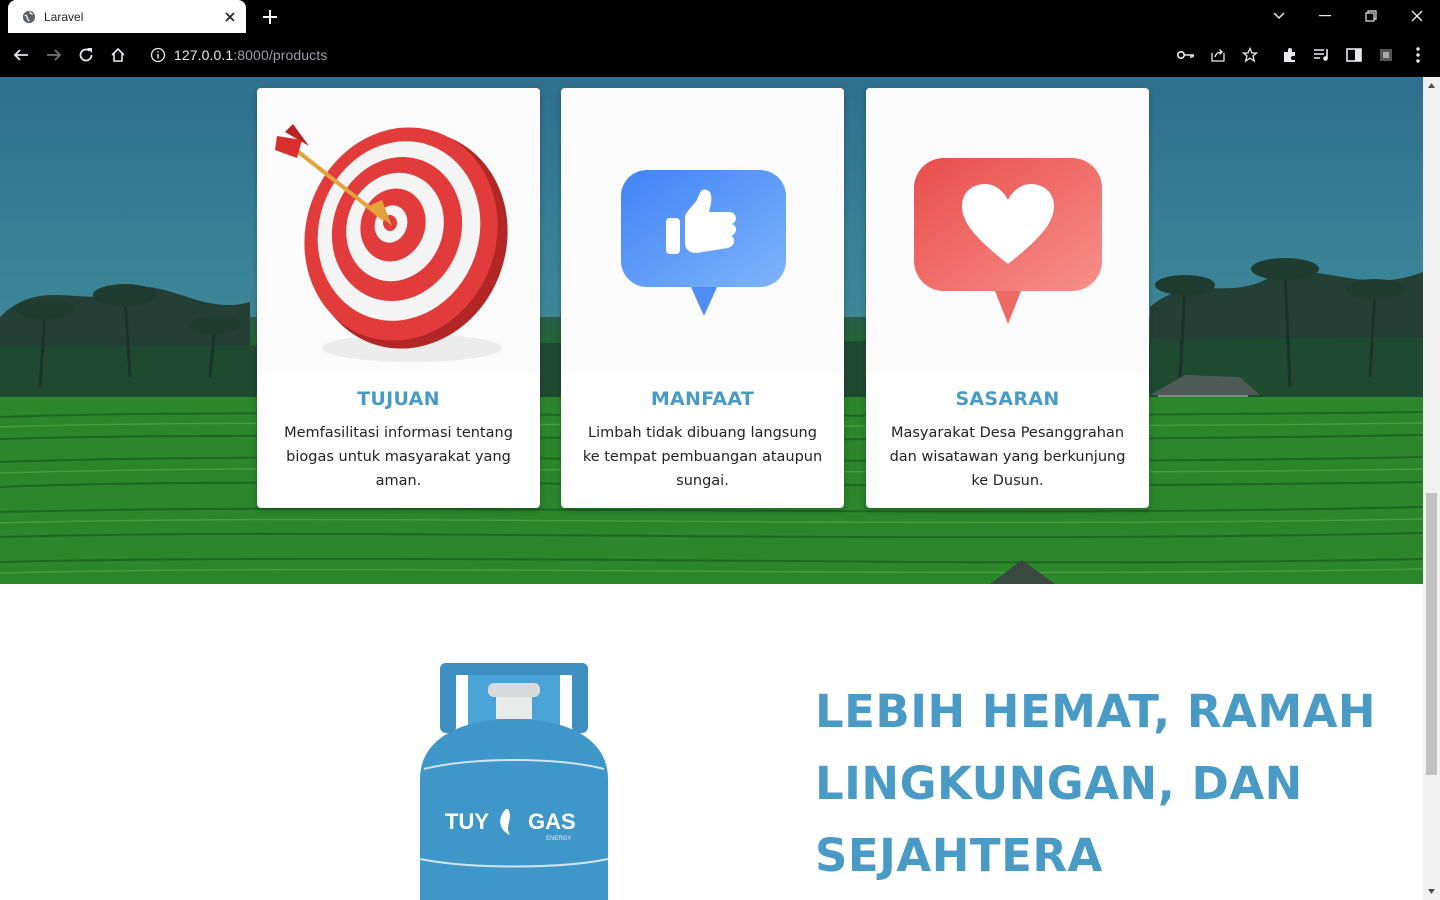 The image size is (1440, 900). I want to click on address-bar: 127.0.0.1:8000/products, so click(642, 55).